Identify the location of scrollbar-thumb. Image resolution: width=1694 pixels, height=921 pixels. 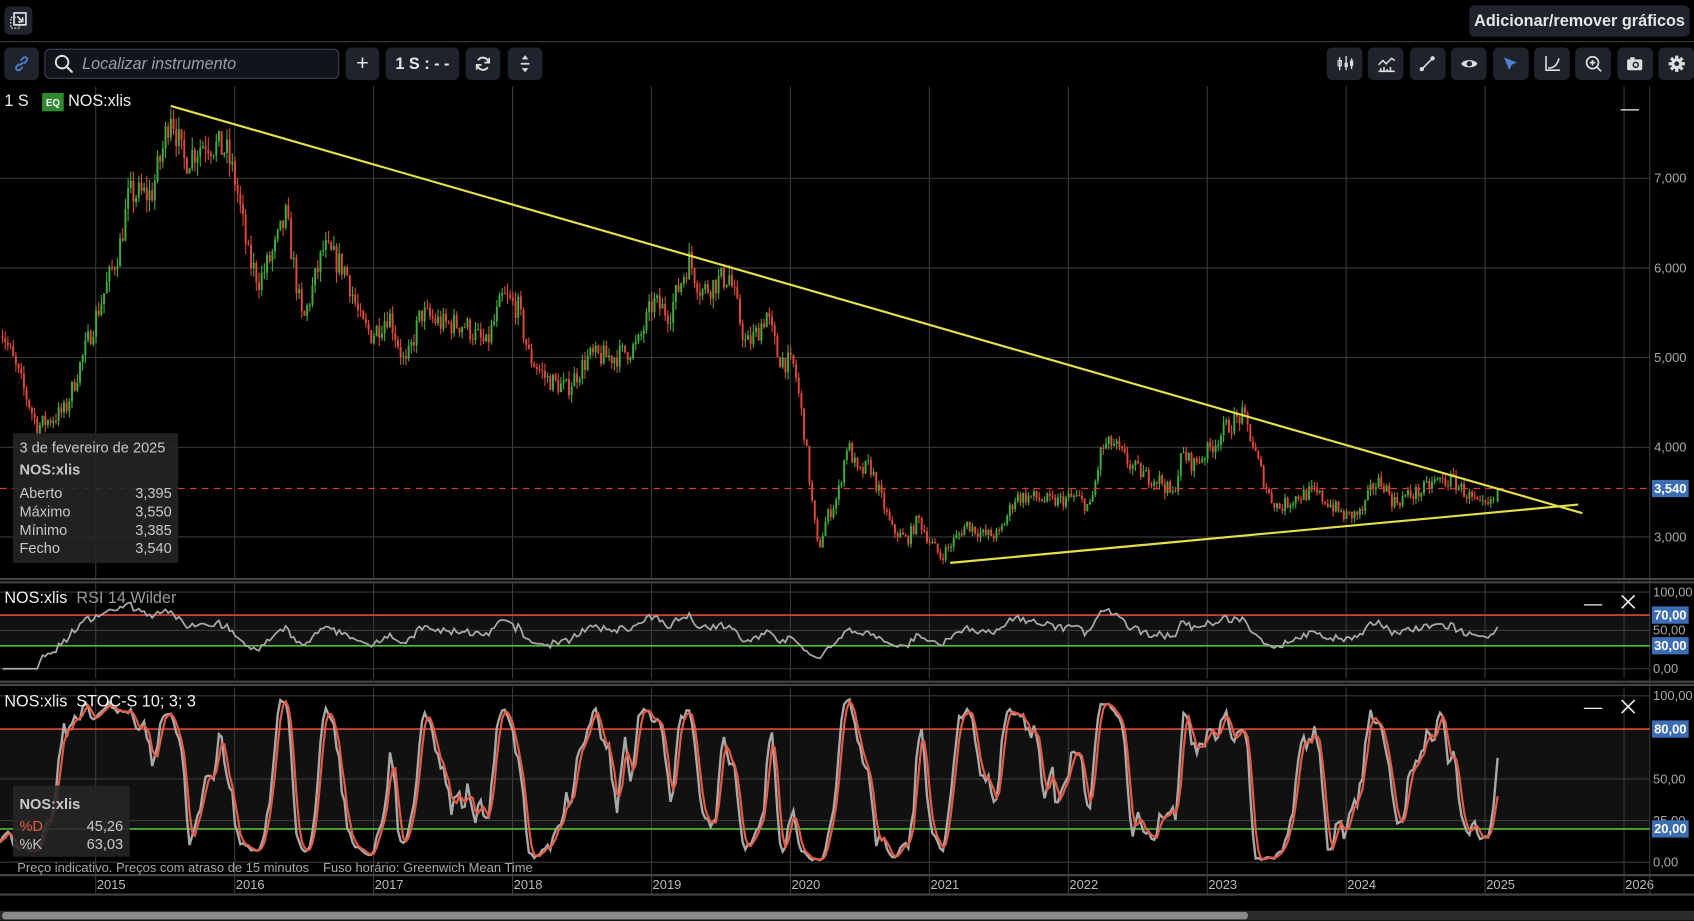
(625, 915).